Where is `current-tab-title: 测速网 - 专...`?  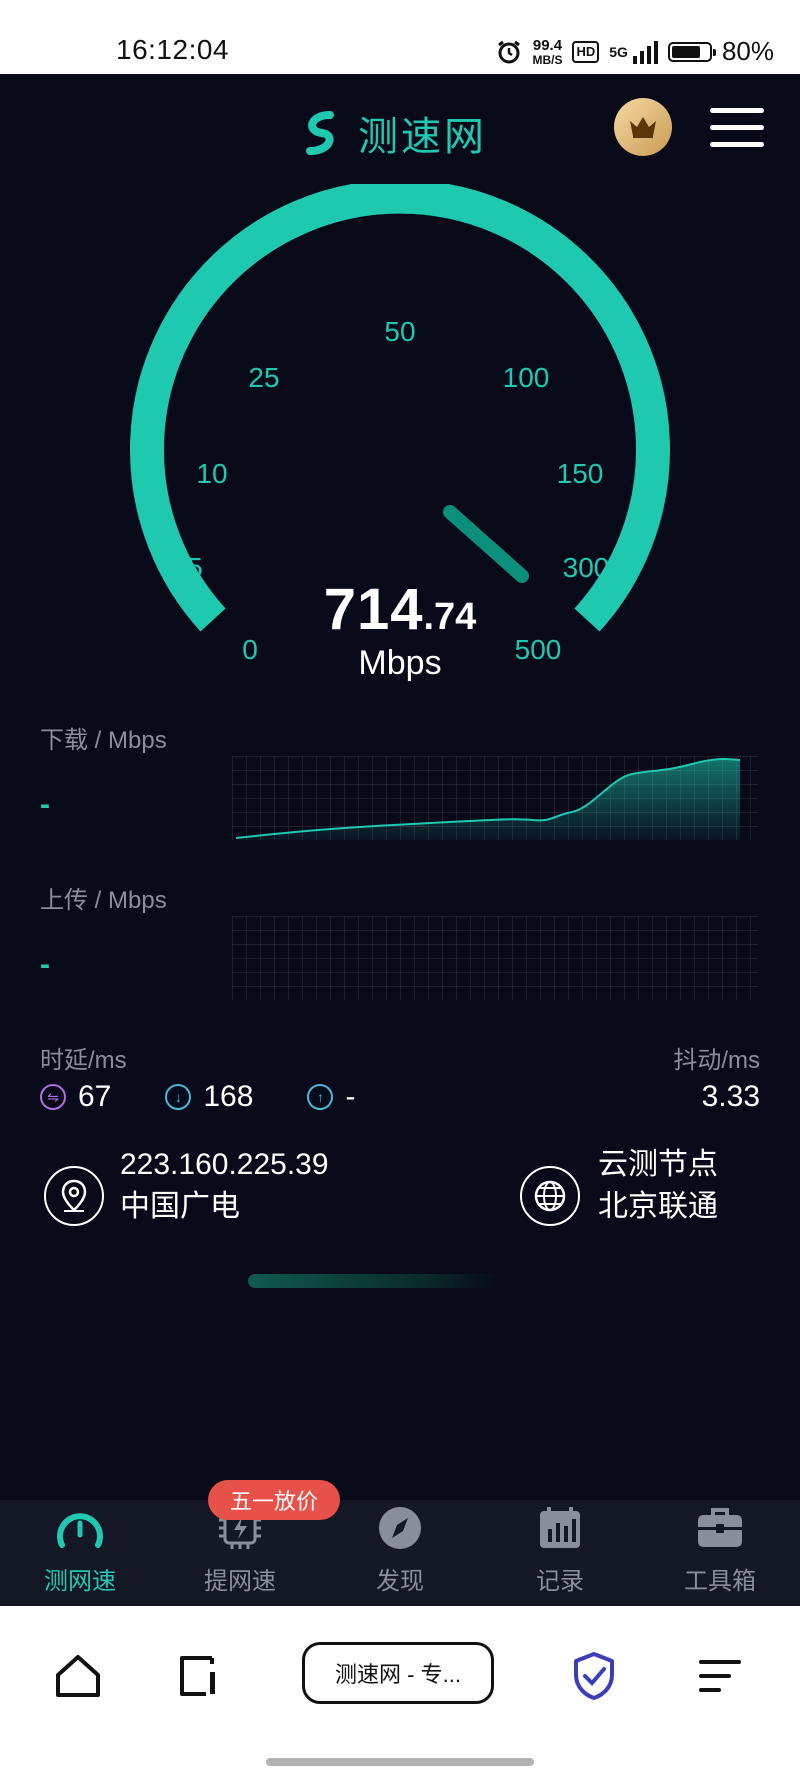
current-tab-title: 测速网 - 专... is located at coordinates (398, 1673).